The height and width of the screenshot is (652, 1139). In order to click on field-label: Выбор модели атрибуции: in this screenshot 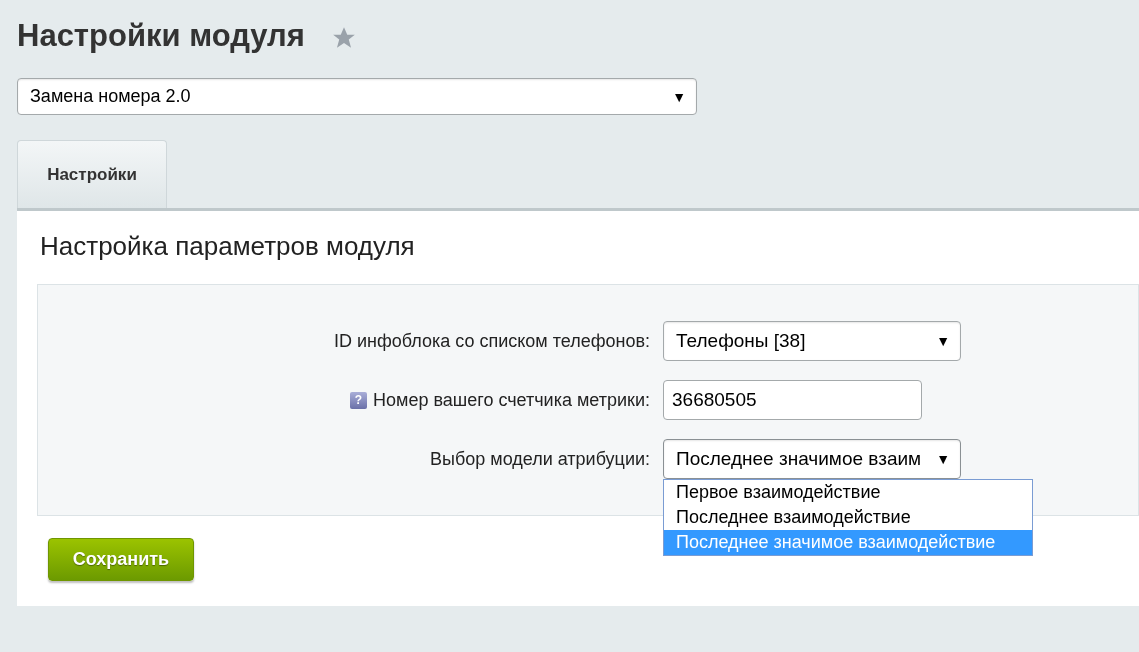, I will do `click(540, 459)`.